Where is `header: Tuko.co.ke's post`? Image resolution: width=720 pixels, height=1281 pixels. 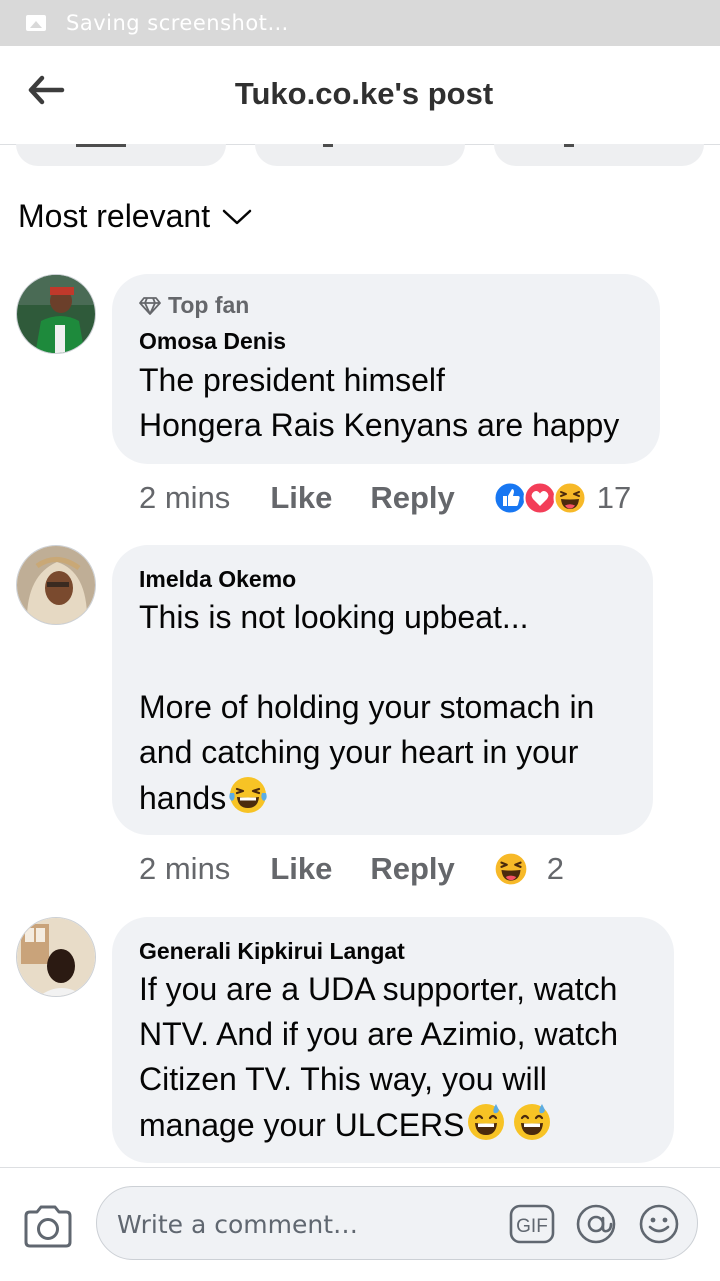 header: Tuko.co.ke's post is located at coordinates (360, 95).